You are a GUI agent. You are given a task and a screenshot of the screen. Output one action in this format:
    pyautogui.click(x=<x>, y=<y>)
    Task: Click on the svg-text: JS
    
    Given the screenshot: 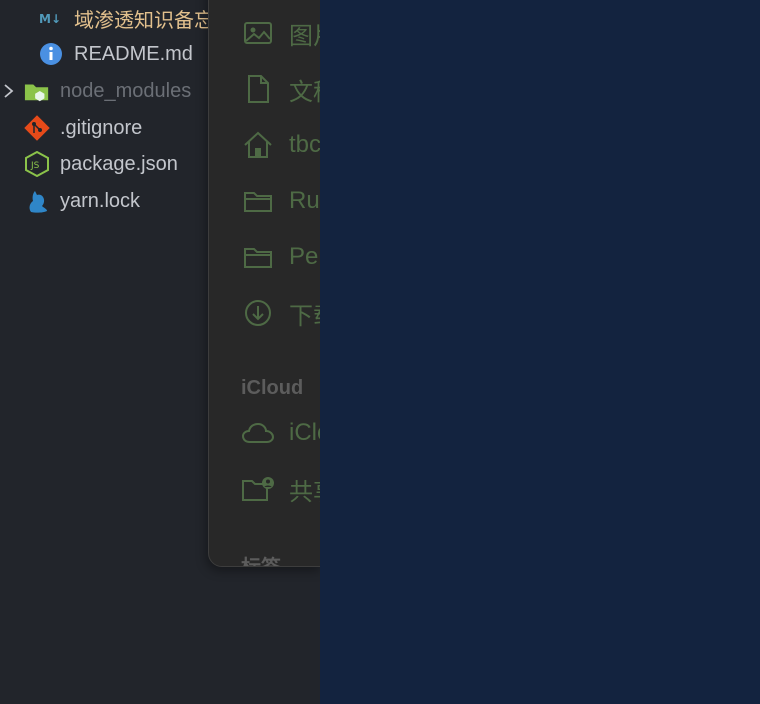 What is the action you would take?
    pyautogui.click(x=35, y=166)
    